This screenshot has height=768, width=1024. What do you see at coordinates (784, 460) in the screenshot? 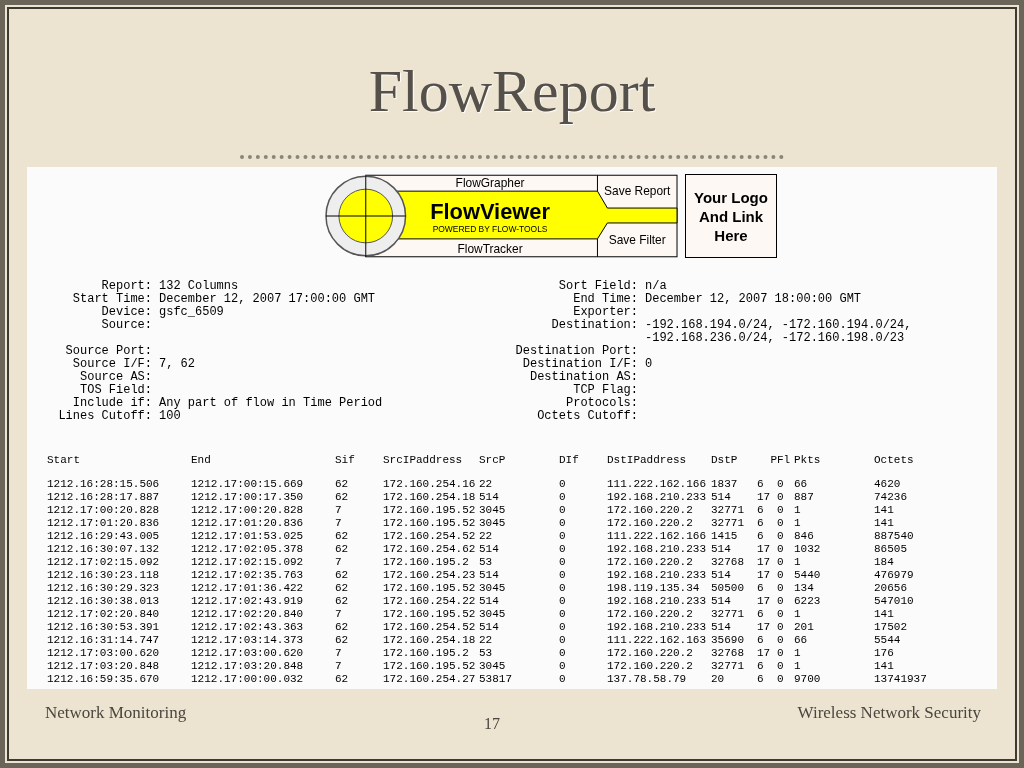
I see `column-header: Fl` at bounding box center [784, 460].